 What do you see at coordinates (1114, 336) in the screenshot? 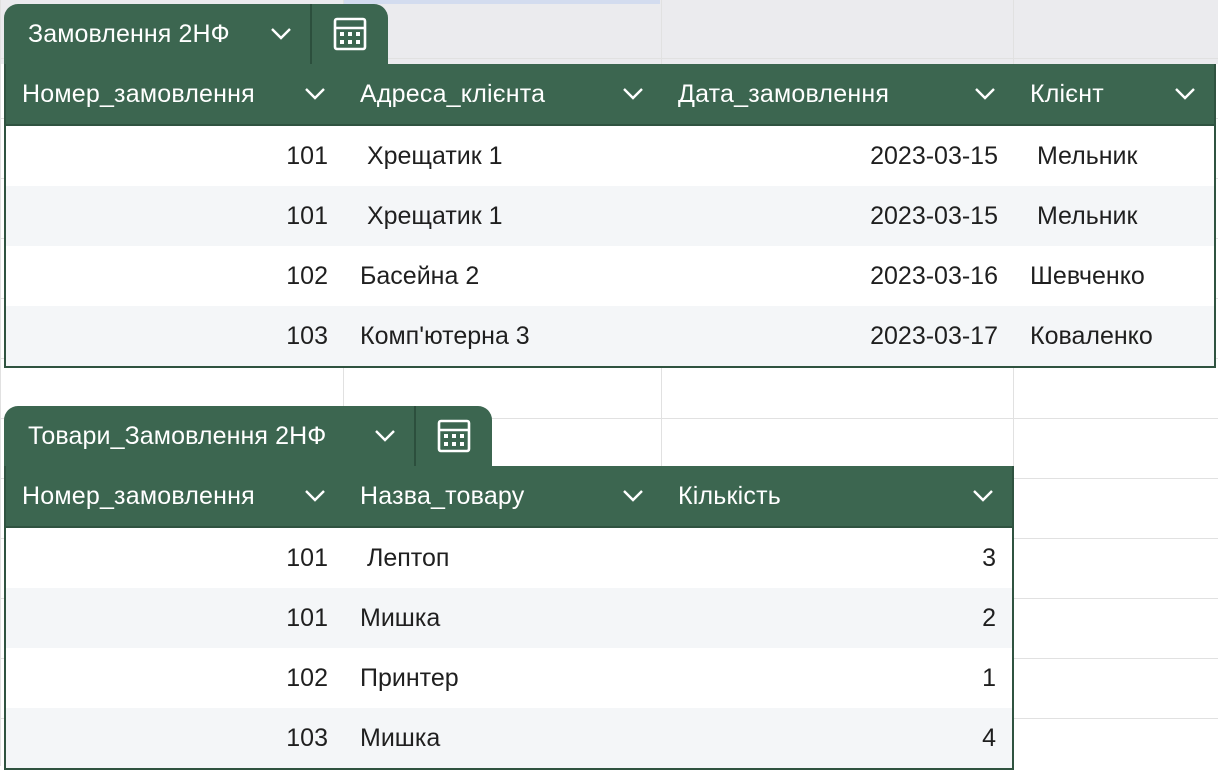
I see `table-cell: Коваленко` at bounding box center [1114, 336].